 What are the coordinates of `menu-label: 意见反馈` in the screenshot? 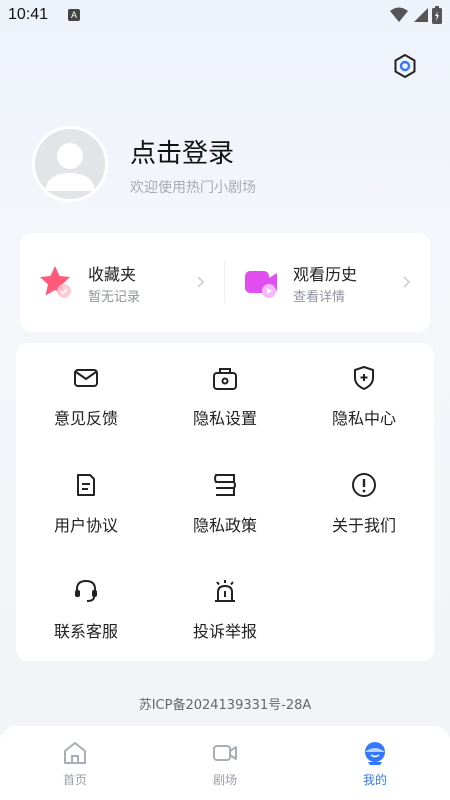 It's located at (85, 418).